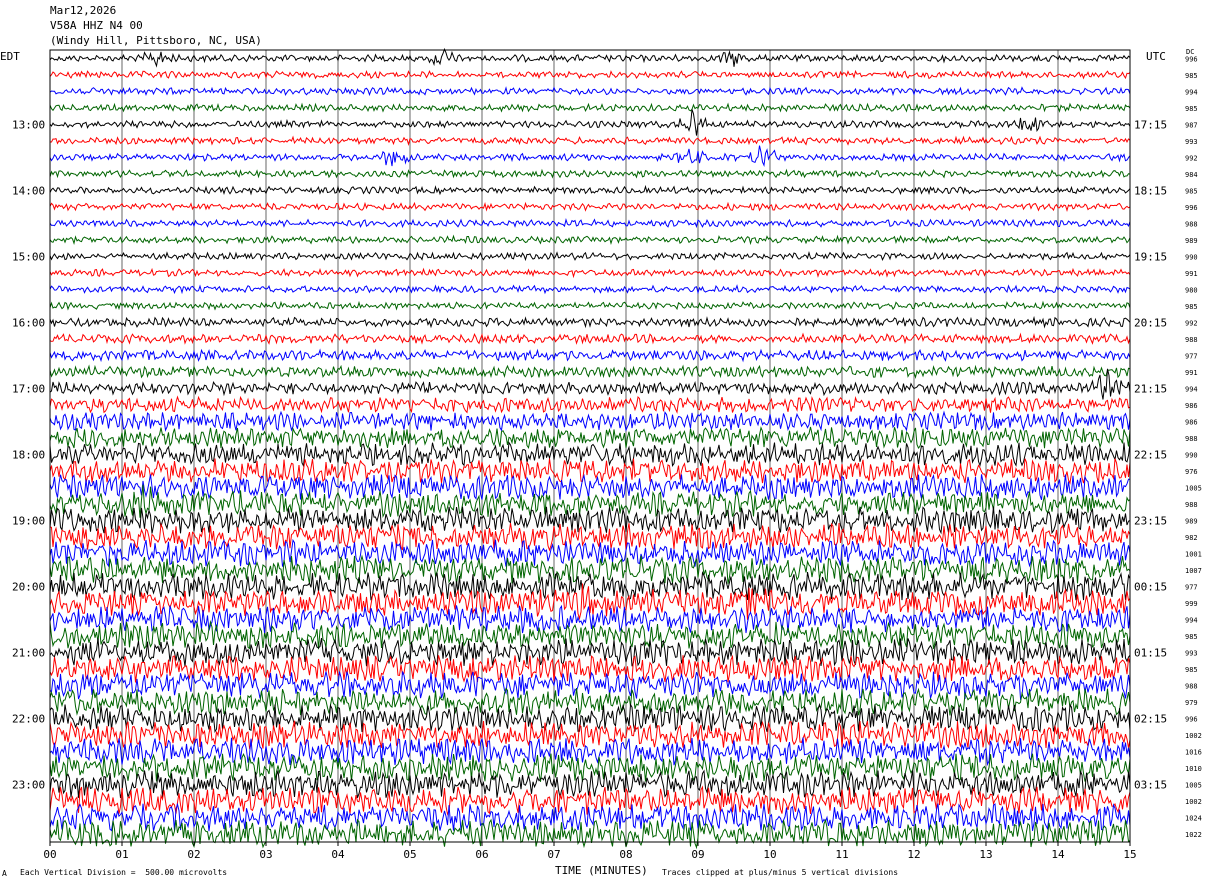 The width and height of the screenshot is (1210, 886). Describe the element at coordinates (481, 854) in the screenshot. I see `x-tick-label-06: 06` at that location.